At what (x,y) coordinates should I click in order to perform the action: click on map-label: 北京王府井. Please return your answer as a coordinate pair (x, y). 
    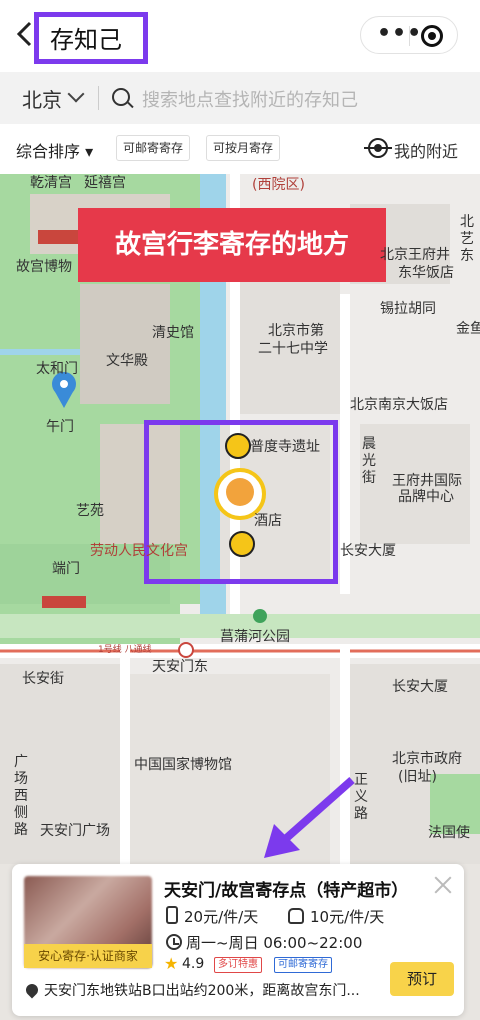
    Looking at the image, I should click on (415, 255).